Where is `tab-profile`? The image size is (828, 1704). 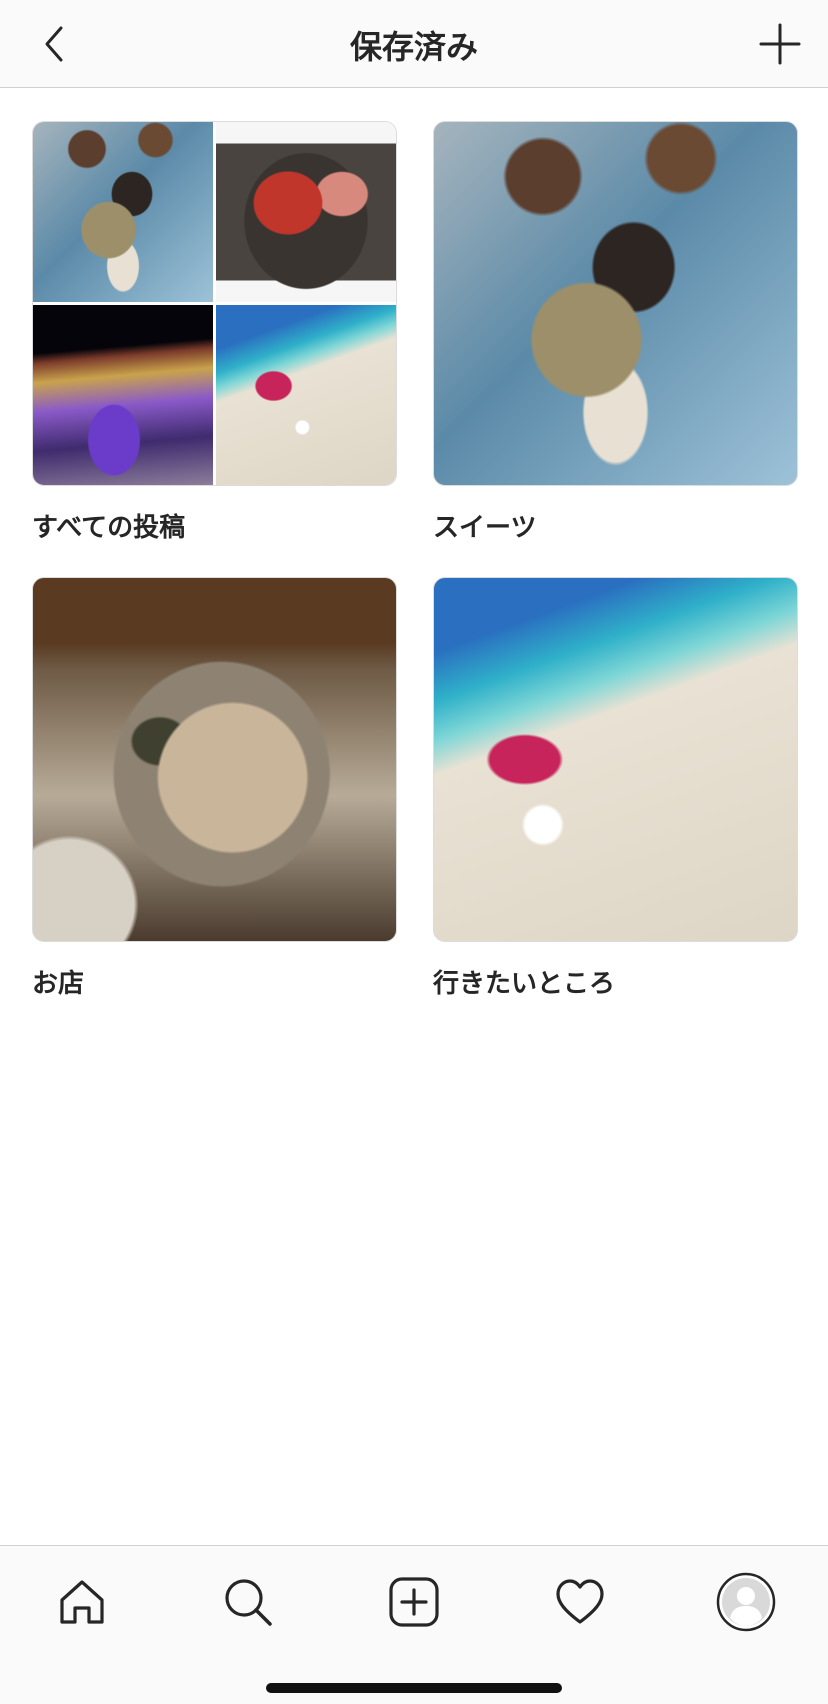
tab-profile is located at coordinates (746, 1602).